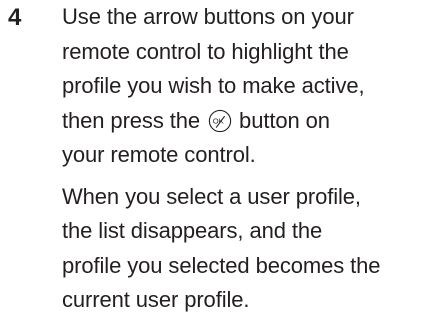 Image resolution: width=442 pixels, height=318 pixels. Describe the element at coordinates (15, 17) in the screenshot. I see `step-number: 4` at that location.